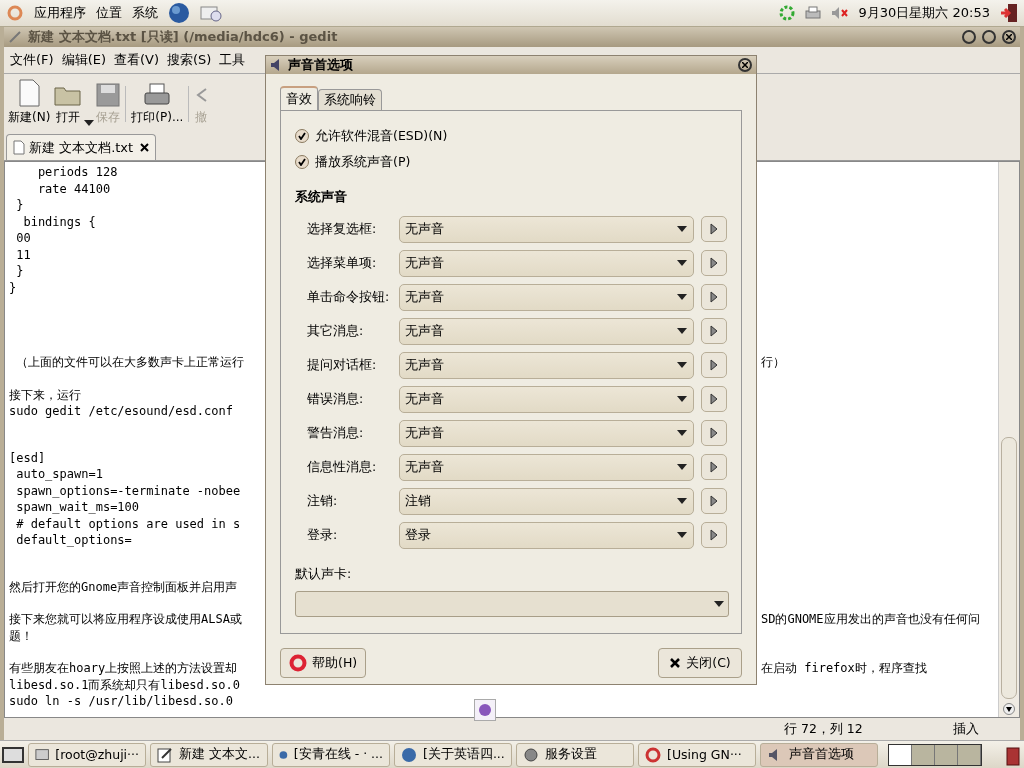 This screenshot has width=1024, height=768. I want to click on checkbox-label: 播放系统声音(P), so click(363, 162).